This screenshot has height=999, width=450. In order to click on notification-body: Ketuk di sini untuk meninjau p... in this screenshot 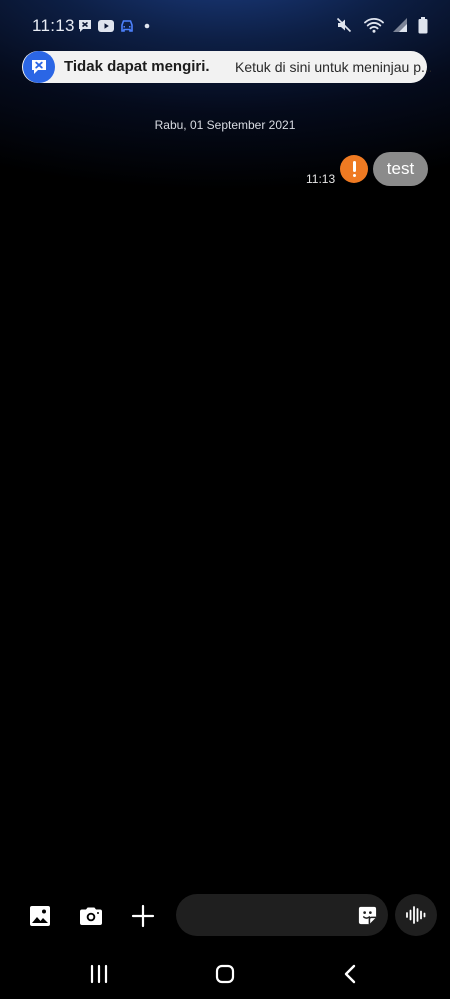, I will do `click(333, 67)`.